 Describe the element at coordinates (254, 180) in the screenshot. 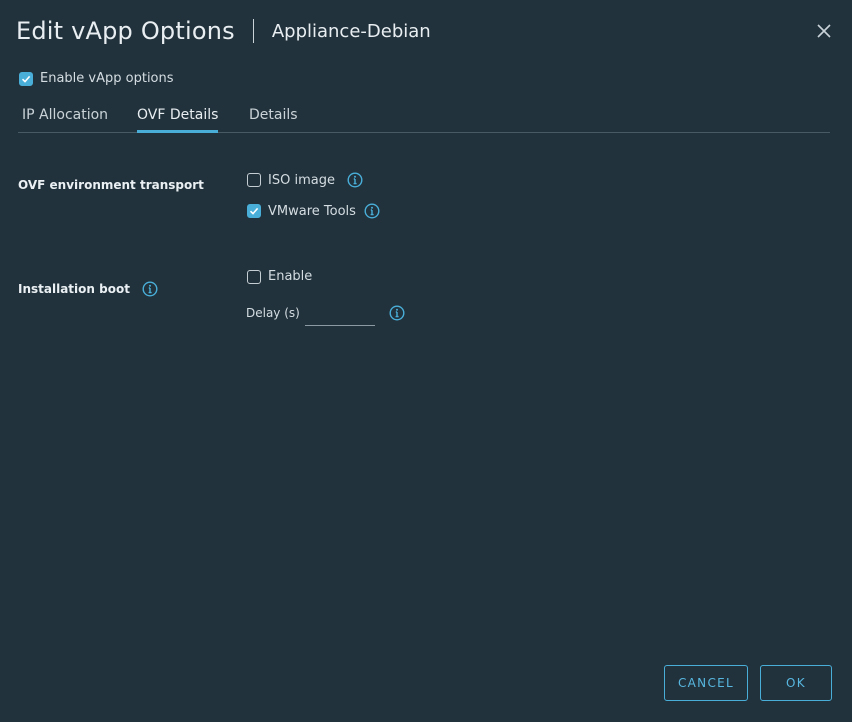

I see `iso-image-checkbox` at that location.